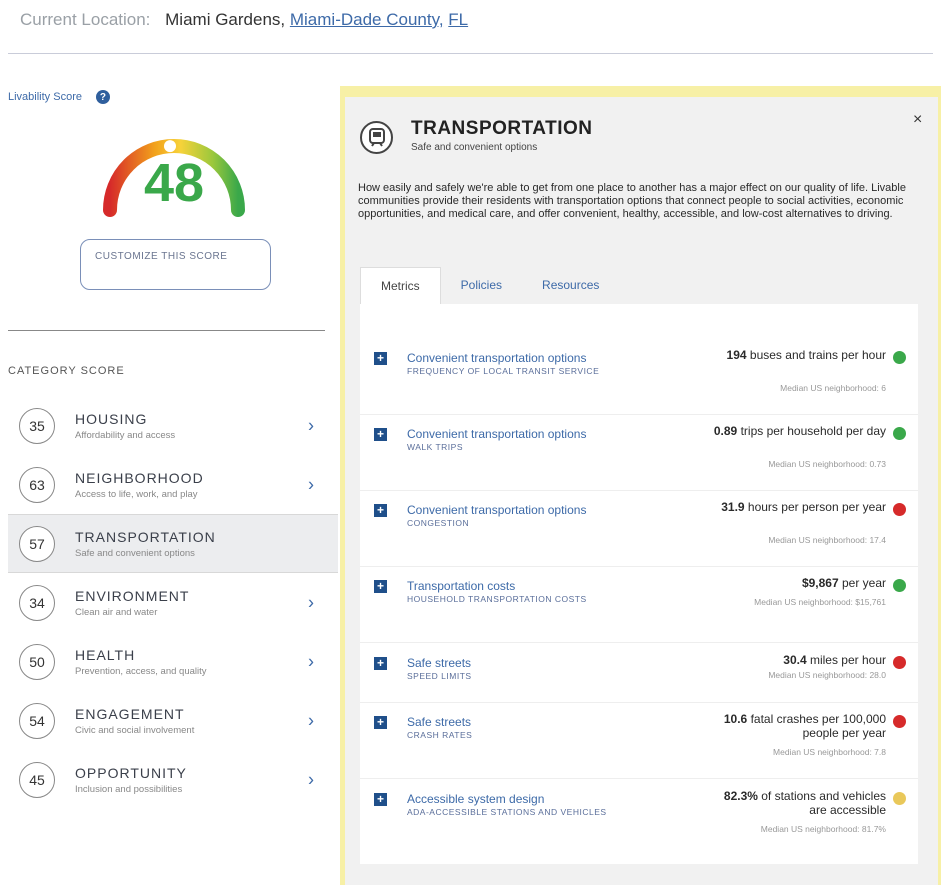  What do you see at coordinates (37, 425) in the screenshot?
I see `category-score-circle: 35` at bounding box center [37, 425].